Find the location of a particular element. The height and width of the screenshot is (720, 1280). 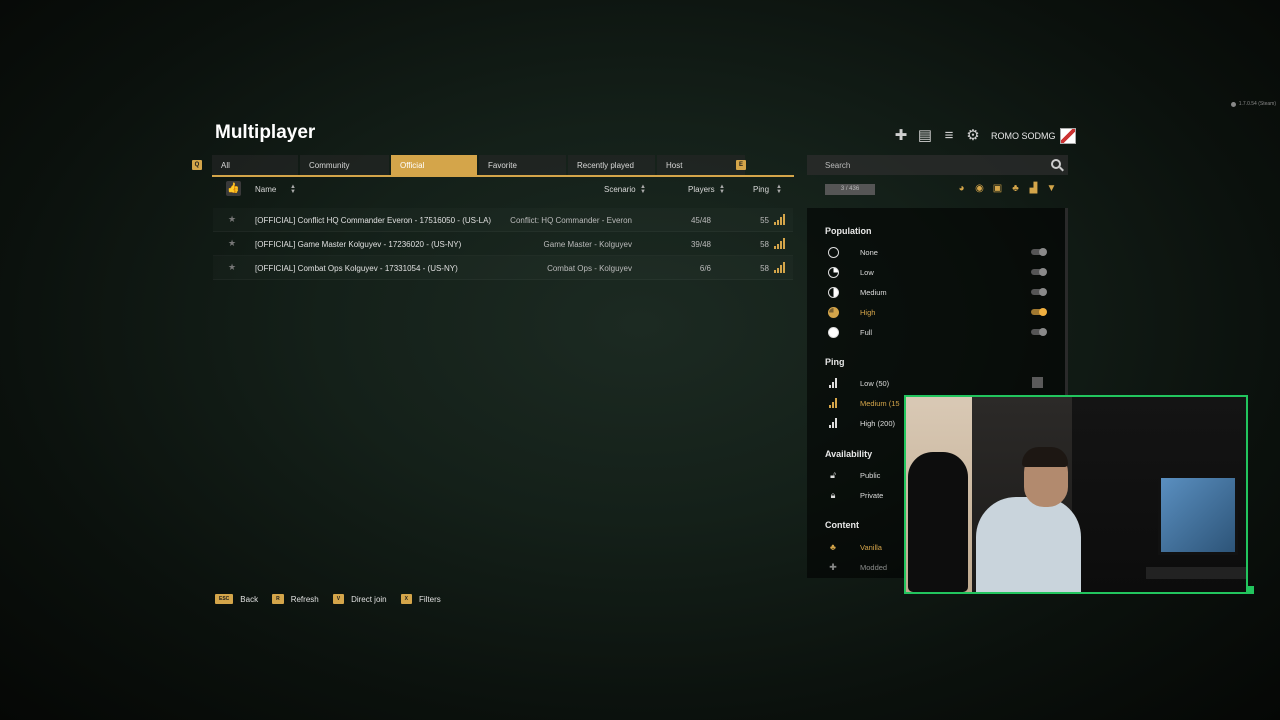

tab-prev-key: Q is located at coordinates (197, 165).